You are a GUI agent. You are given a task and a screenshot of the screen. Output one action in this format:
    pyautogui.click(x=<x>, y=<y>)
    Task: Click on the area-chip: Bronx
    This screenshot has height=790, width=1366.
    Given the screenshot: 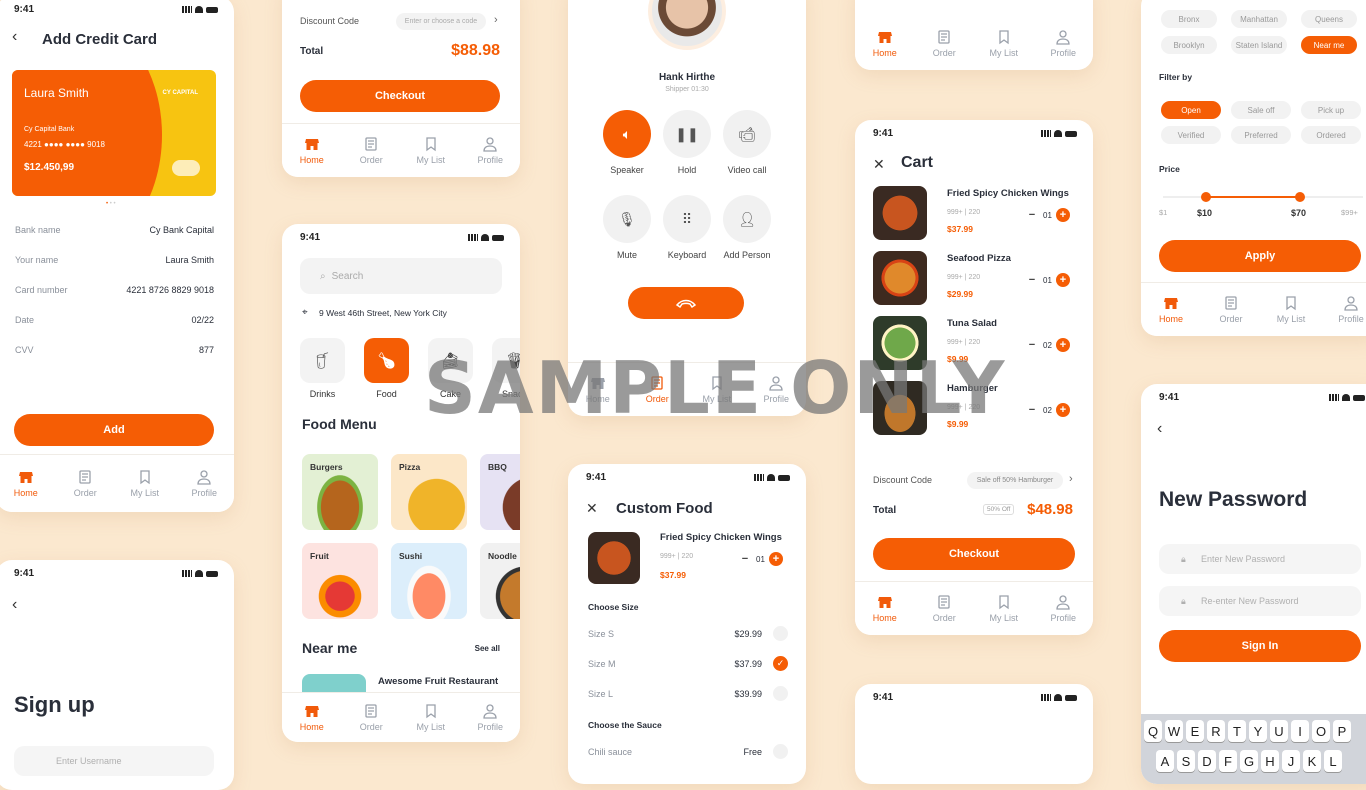 What is the action you would take?
    pyautogui.click(x=1189, y=19)
    